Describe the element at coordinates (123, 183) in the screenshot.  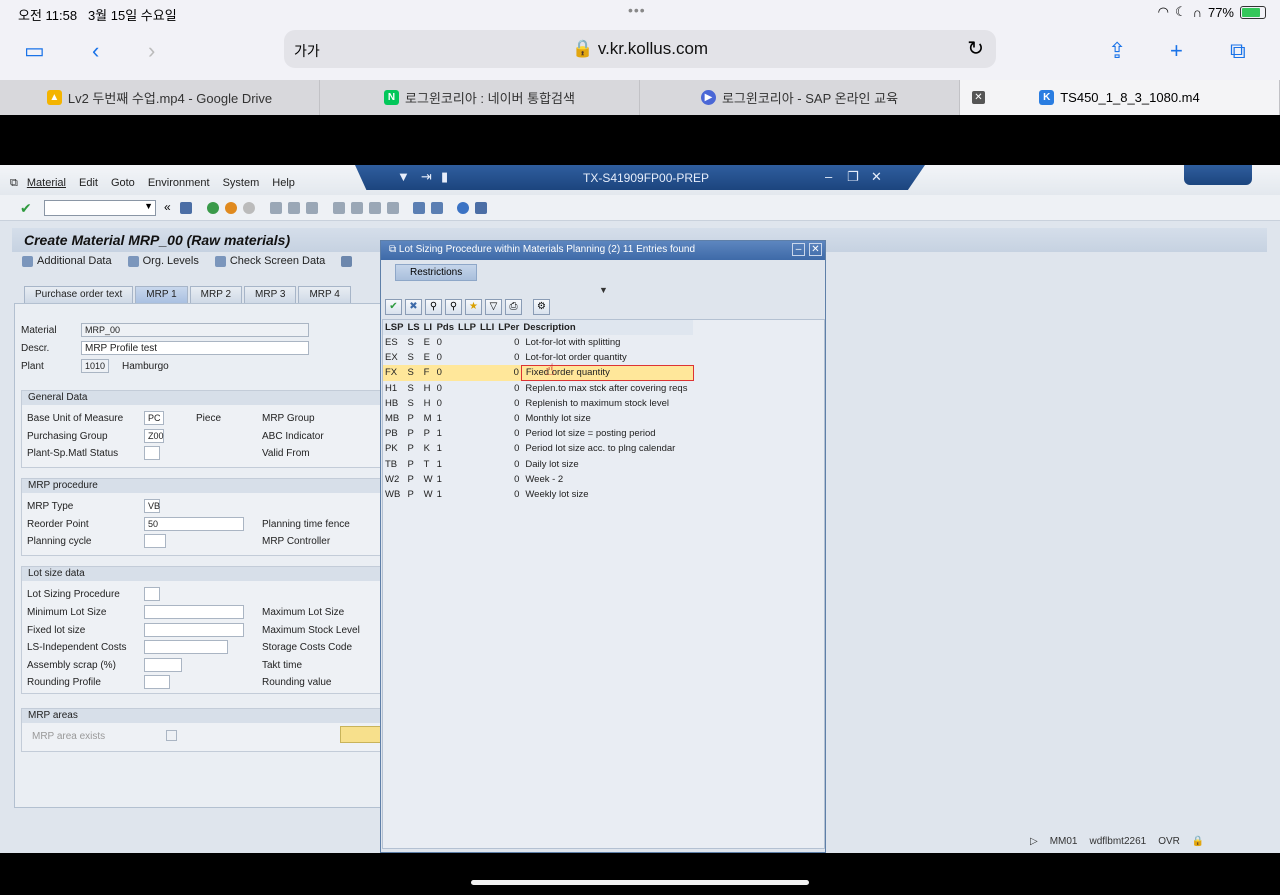
I see `menu-goto: Goto` at that location.